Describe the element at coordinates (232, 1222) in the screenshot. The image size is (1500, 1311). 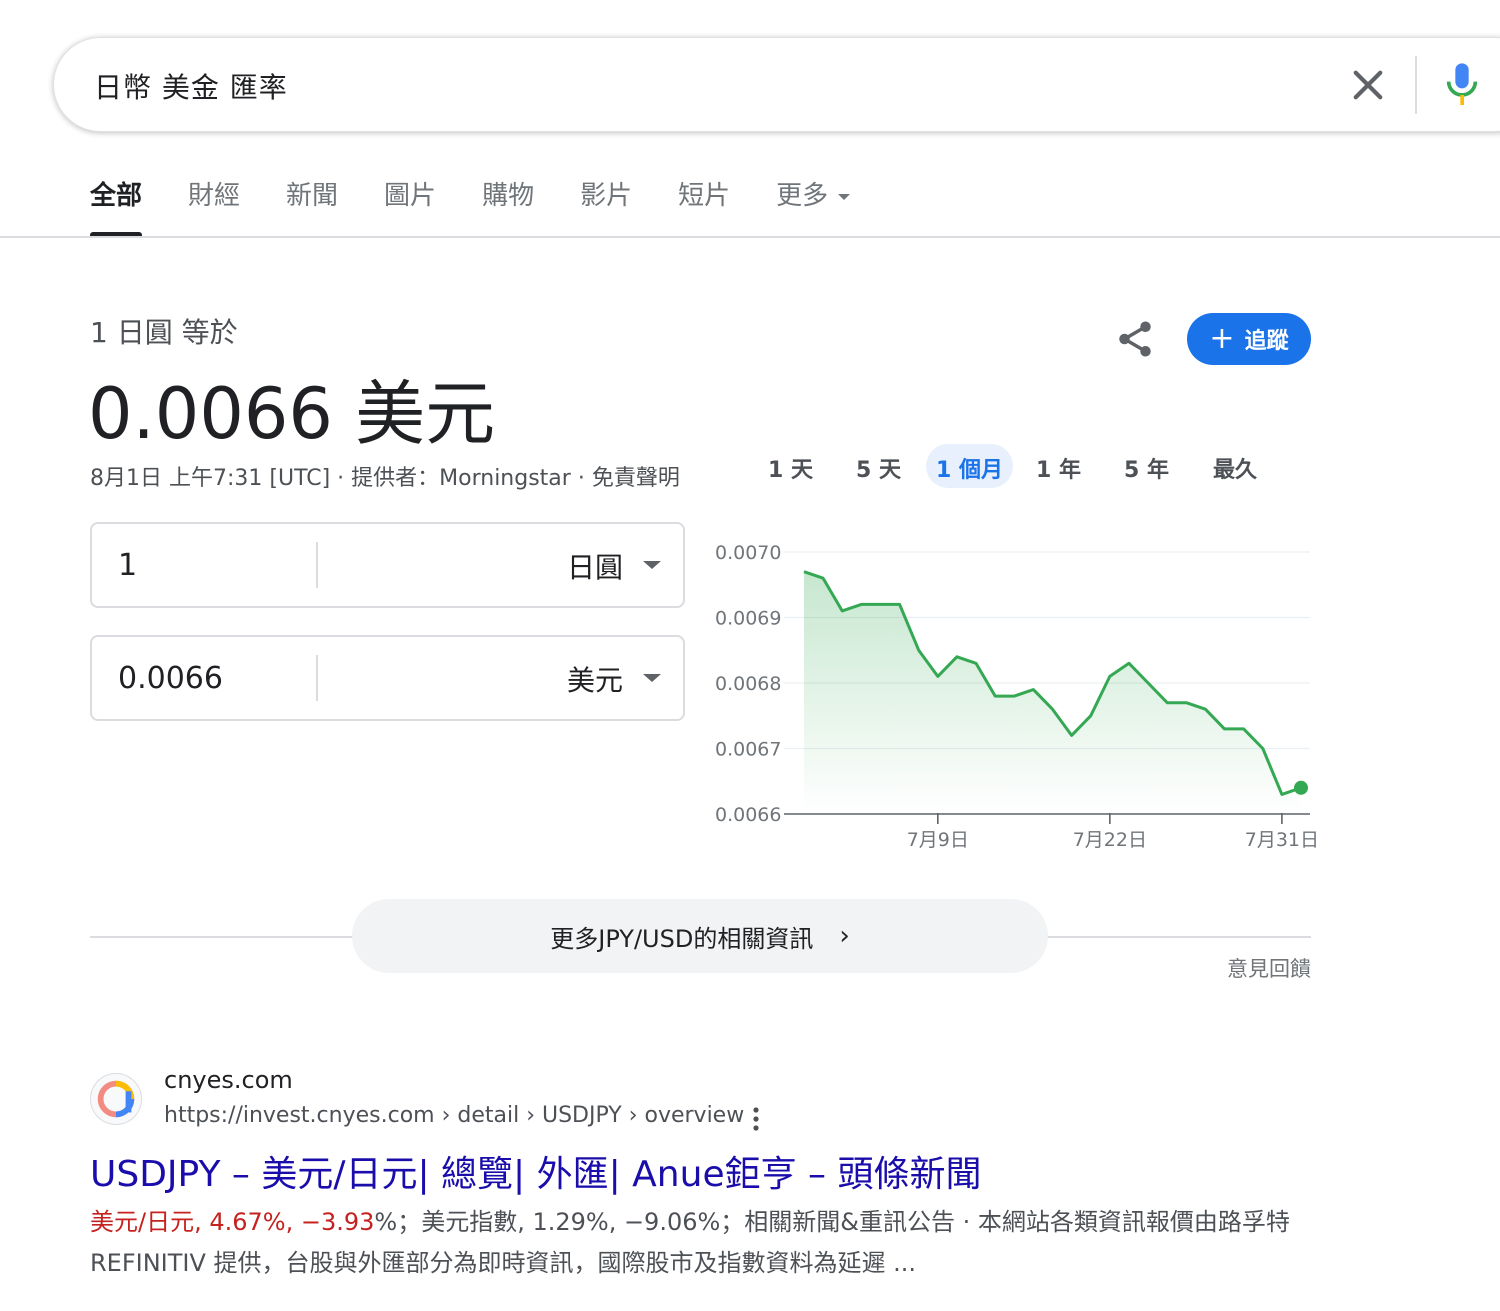
I see `snippet-highlight: 美元/日元, 4.67%, −3.93` at that location.